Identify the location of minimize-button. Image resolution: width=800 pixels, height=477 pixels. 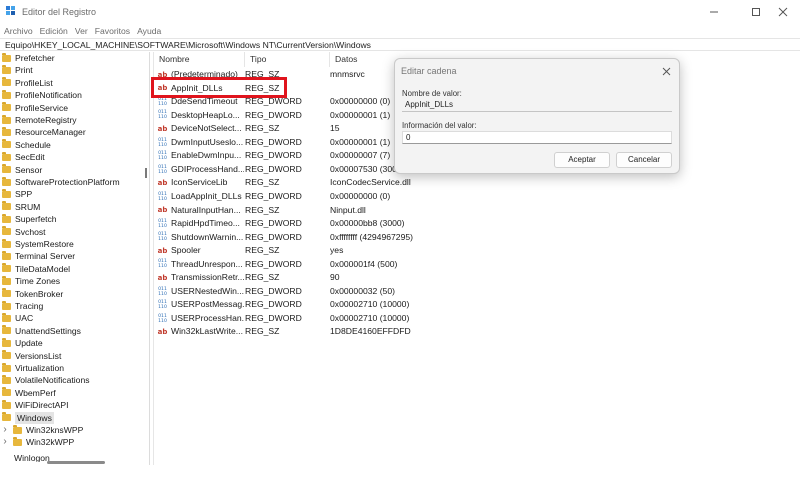
(714, 12).